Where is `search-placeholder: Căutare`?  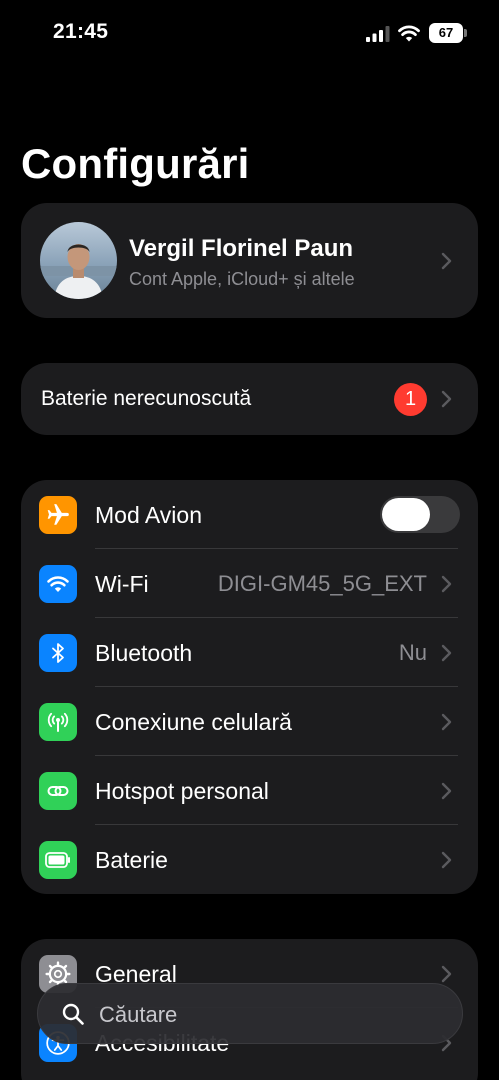
search-placeholder: Căutare is located at coordinates (138, 1014).